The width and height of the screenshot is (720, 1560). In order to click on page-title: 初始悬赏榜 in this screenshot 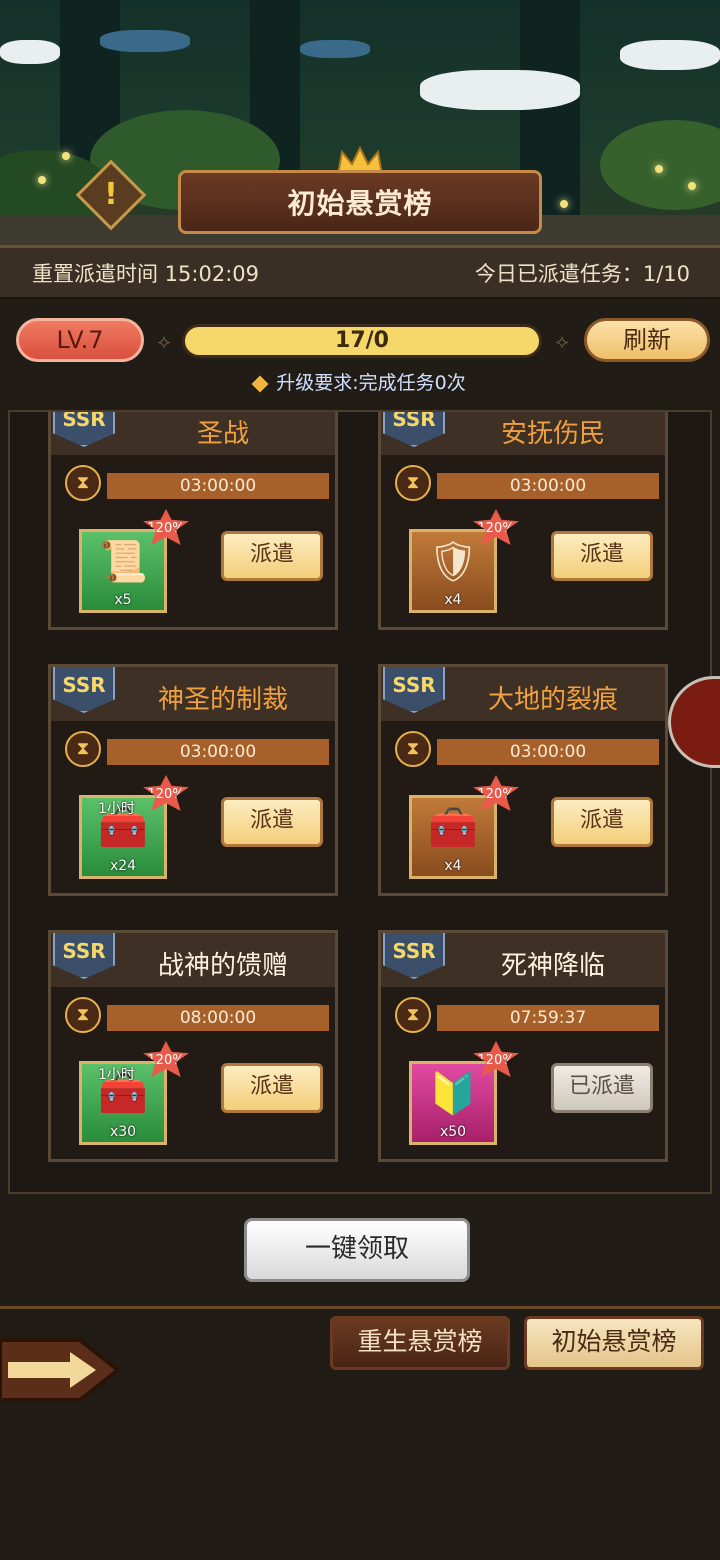, I will do `click(360, 203)`.